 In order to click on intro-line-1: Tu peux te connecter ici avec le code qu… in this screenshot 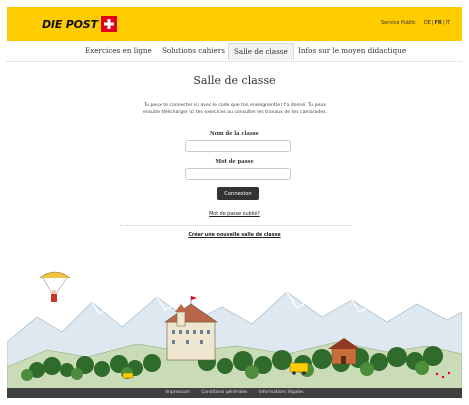, I will do `click(235, 105)`.